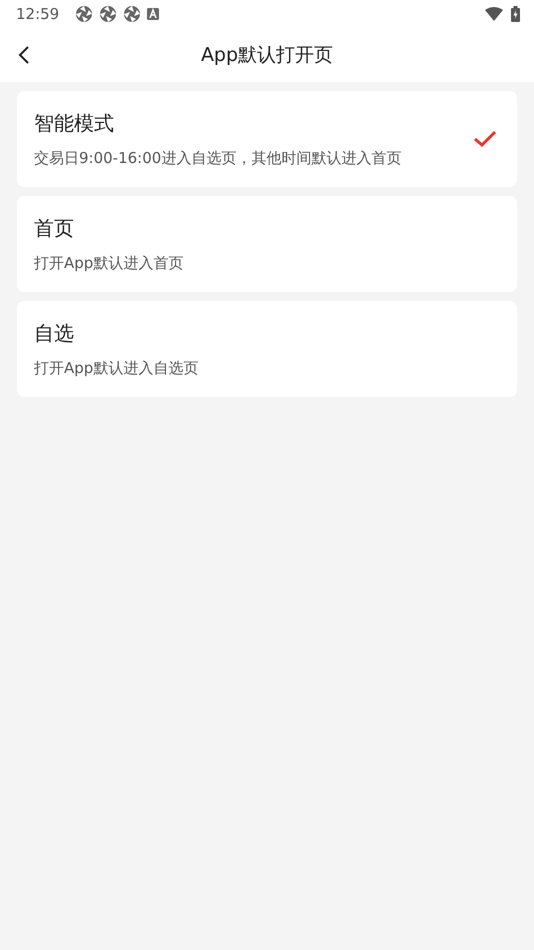 The width and height of the screenshot is (534, 950). What do you see at coordinates (267, 349) in the screenshot?
I see `option-card: 自选 打开App默认进入自选页` at bounding box center [267, 349].